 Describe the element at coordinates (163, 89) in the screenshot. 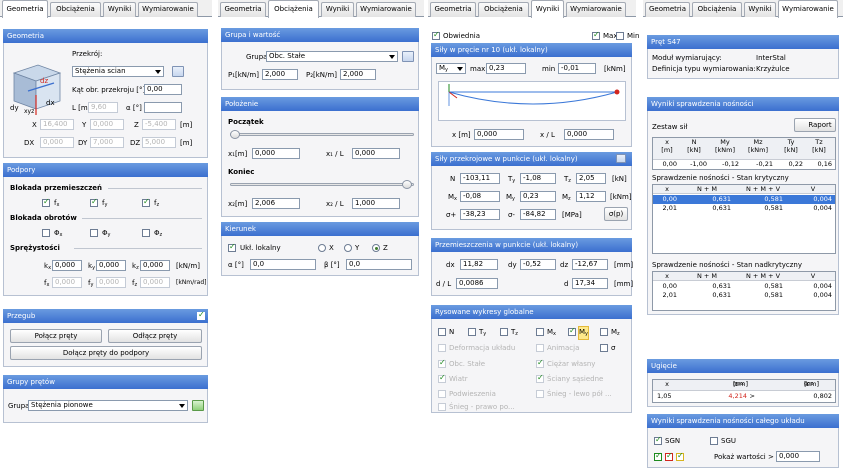

I see `kat-input: 0,00` at that location.